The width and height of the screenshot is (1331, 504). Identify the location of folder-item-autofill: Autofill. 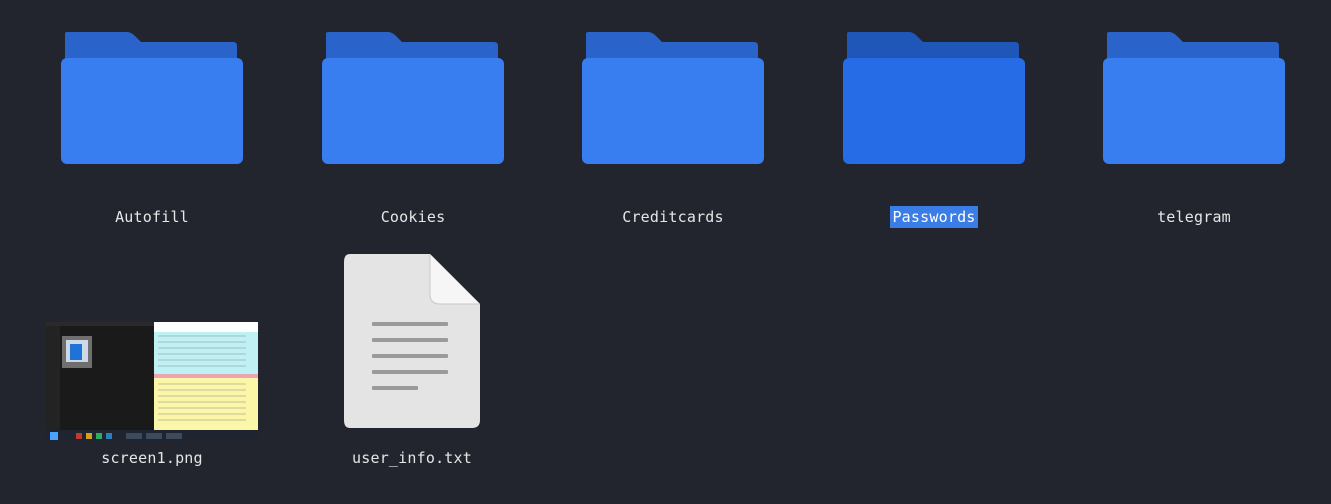
(152, 129).